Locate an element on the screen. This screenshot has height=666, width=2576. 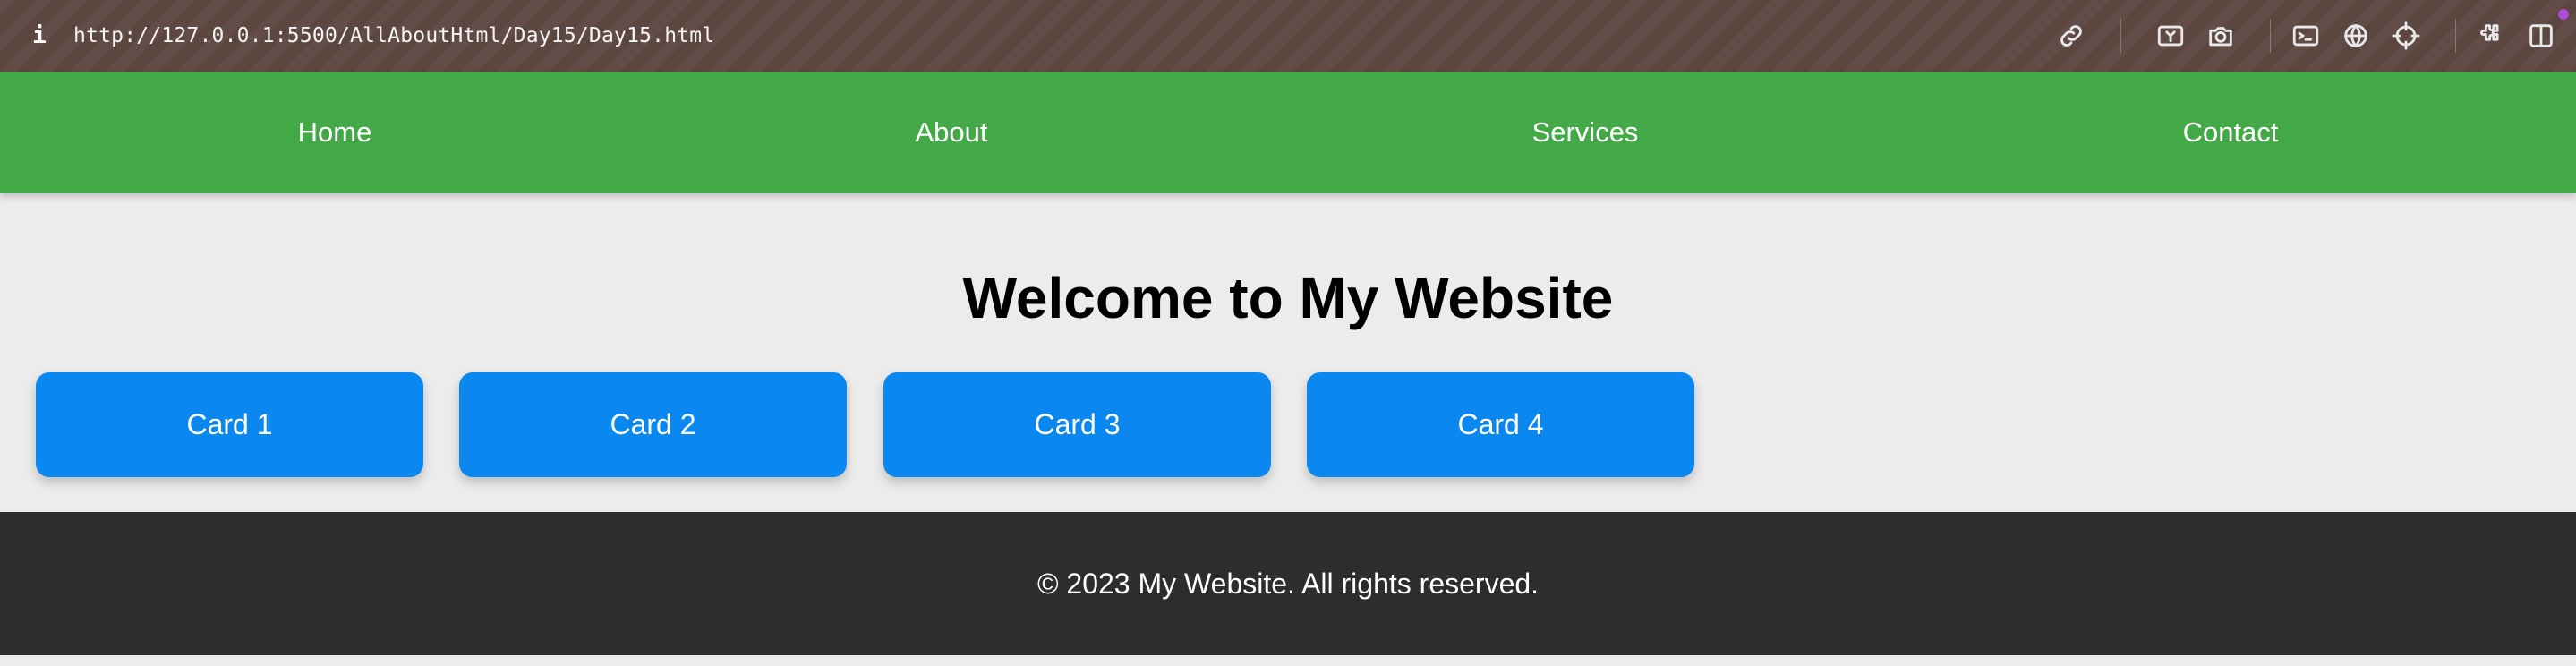
page-title: Welcome to My Website is located at coordinates (1288, 298).